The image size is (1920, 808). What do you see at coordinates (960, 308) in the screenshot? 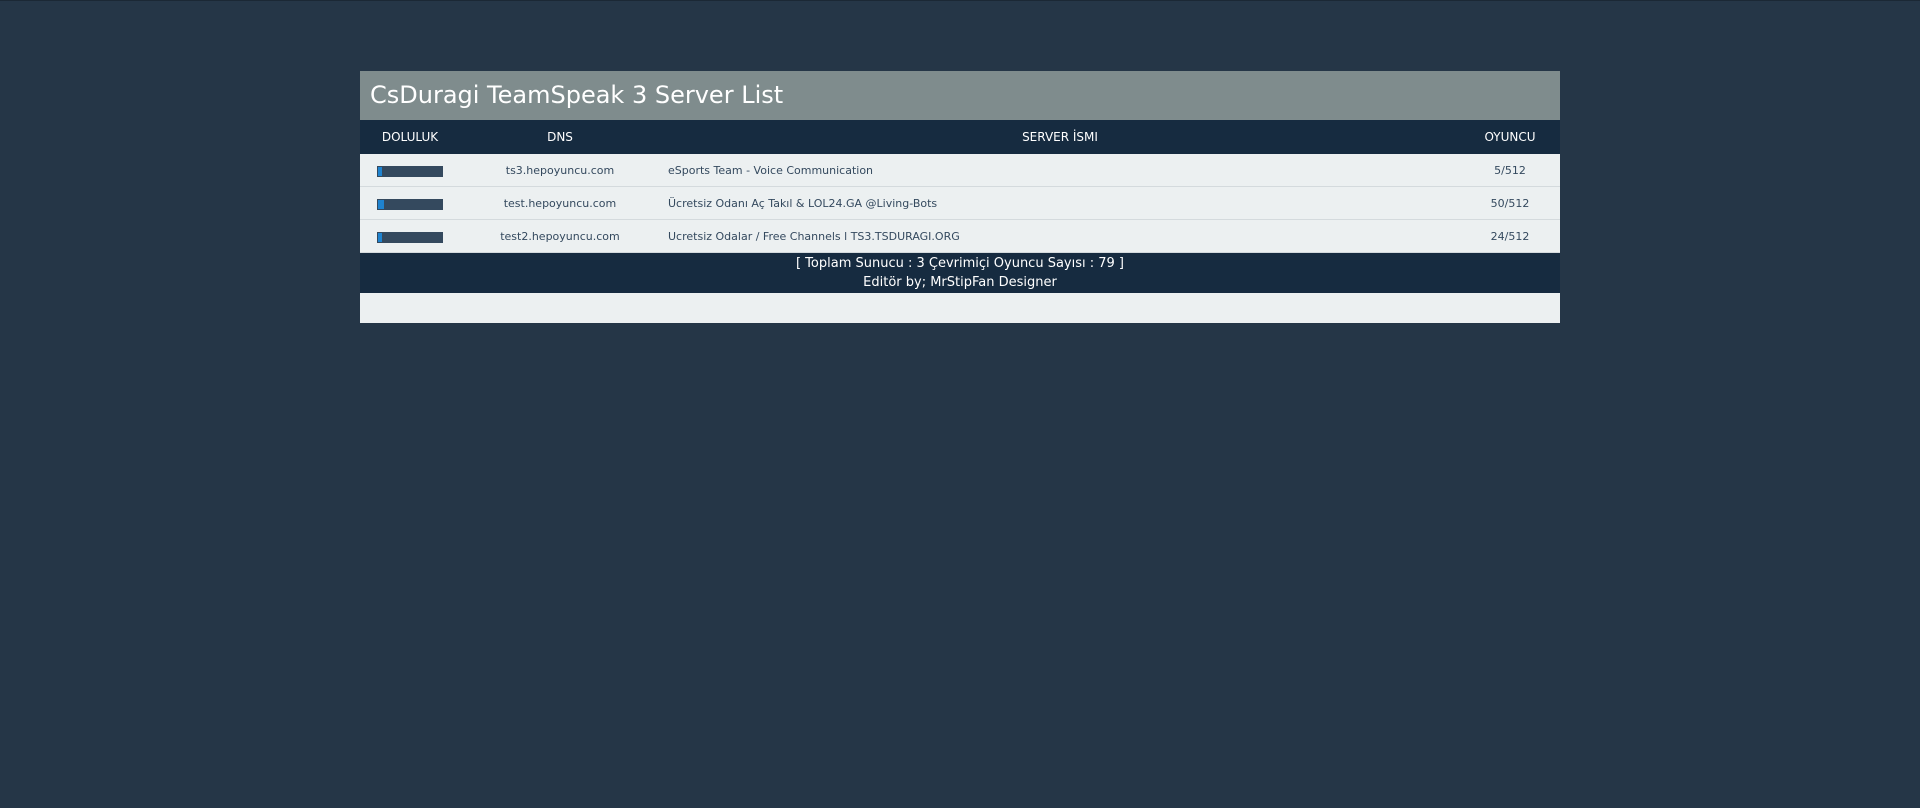
I see `bottom-strip` at bounding box center [960, 308].